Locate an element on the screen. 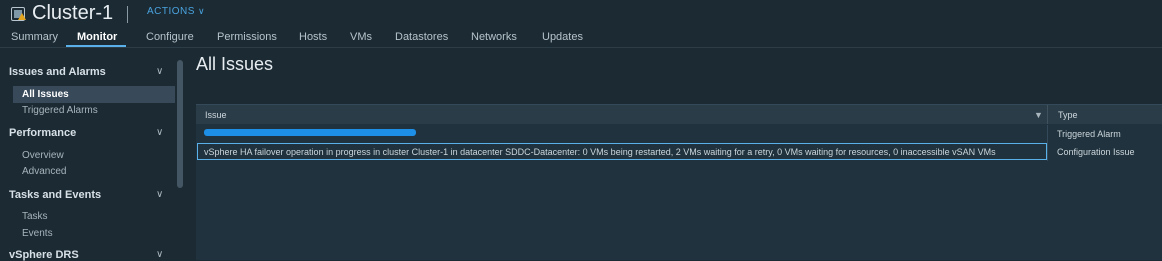 Image resolution: width=1162 pixels, height=261 pixels. sidebar-item-events: Events is located at coordinates (37, 233).